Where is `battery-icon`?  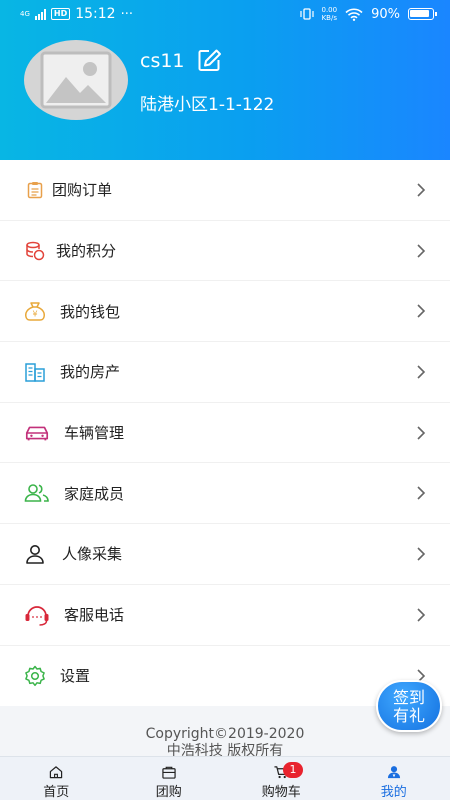
battery-icon is located at coordinates (422, 14).